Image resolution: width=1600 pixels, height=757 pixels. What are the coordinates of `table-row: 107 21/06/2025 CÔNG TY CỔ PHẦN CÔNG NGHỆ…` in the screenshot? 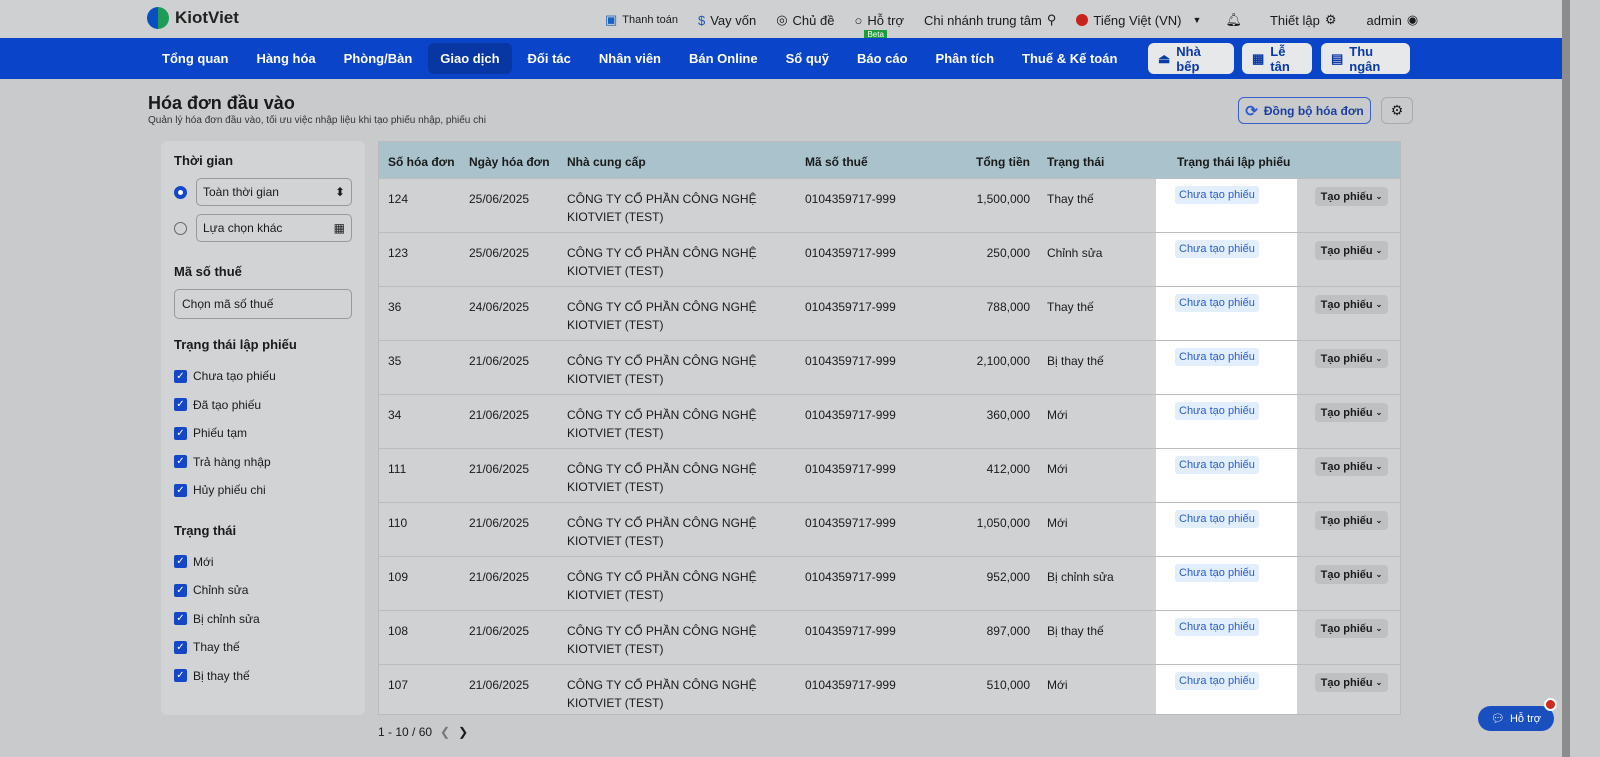 It's located at (889, 691).